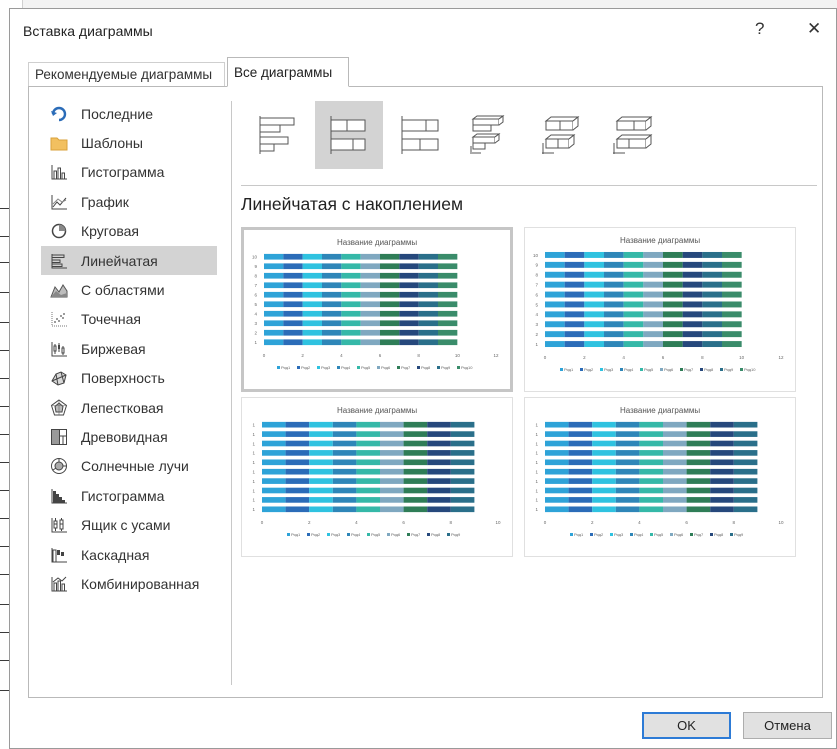 This screenshot has height=749, width=837. What do you see at coordinates (352, 204) in the screenshot?
I see `chart-subtype-title: Линейчатая с накоплением` at bounding box center [352, 204].